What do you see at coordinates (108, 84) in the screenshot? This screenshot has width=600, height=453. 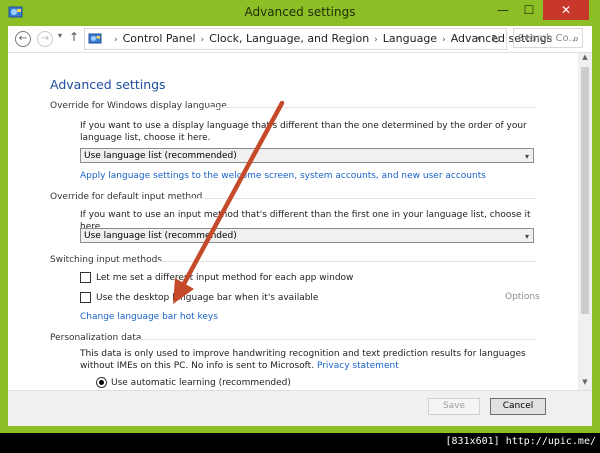 I see `page-title: Advanced settings` at bounding box center [108, 84].